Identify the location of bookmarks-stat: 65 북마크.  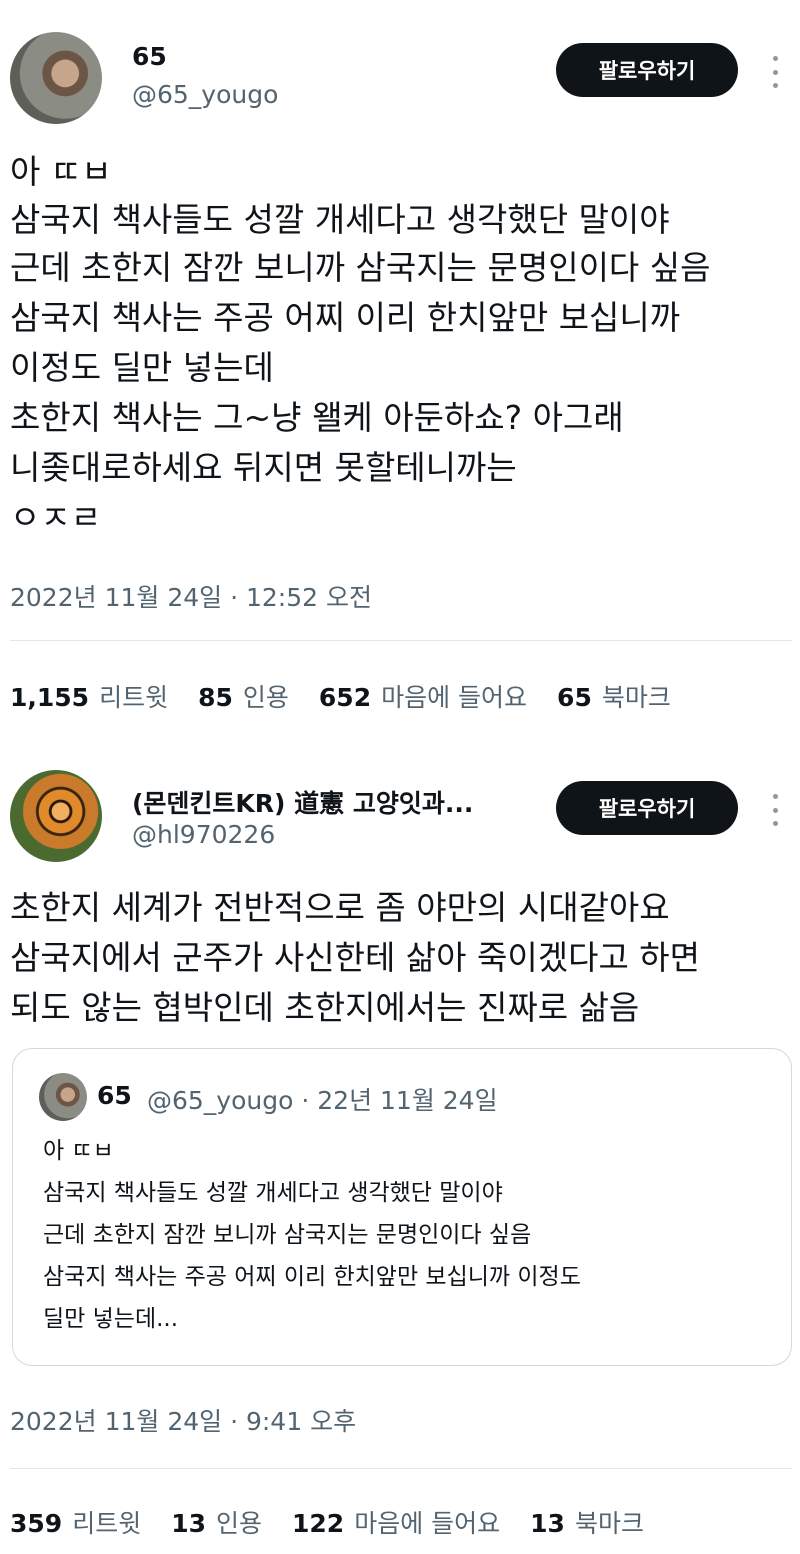
(614, 696).